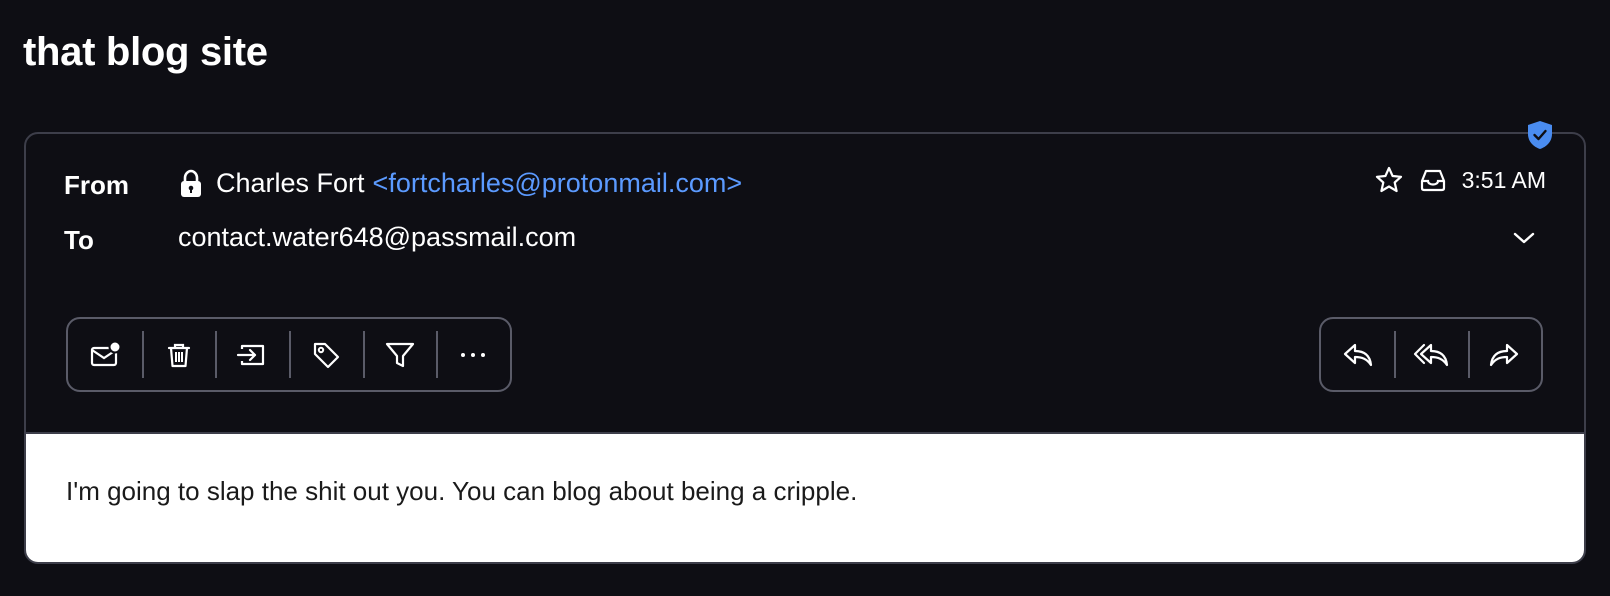  What do you see at coordinates (290, 183) in the screenshot?
I see `sender-name: Charles Fort` at bounding box center [290, 183].